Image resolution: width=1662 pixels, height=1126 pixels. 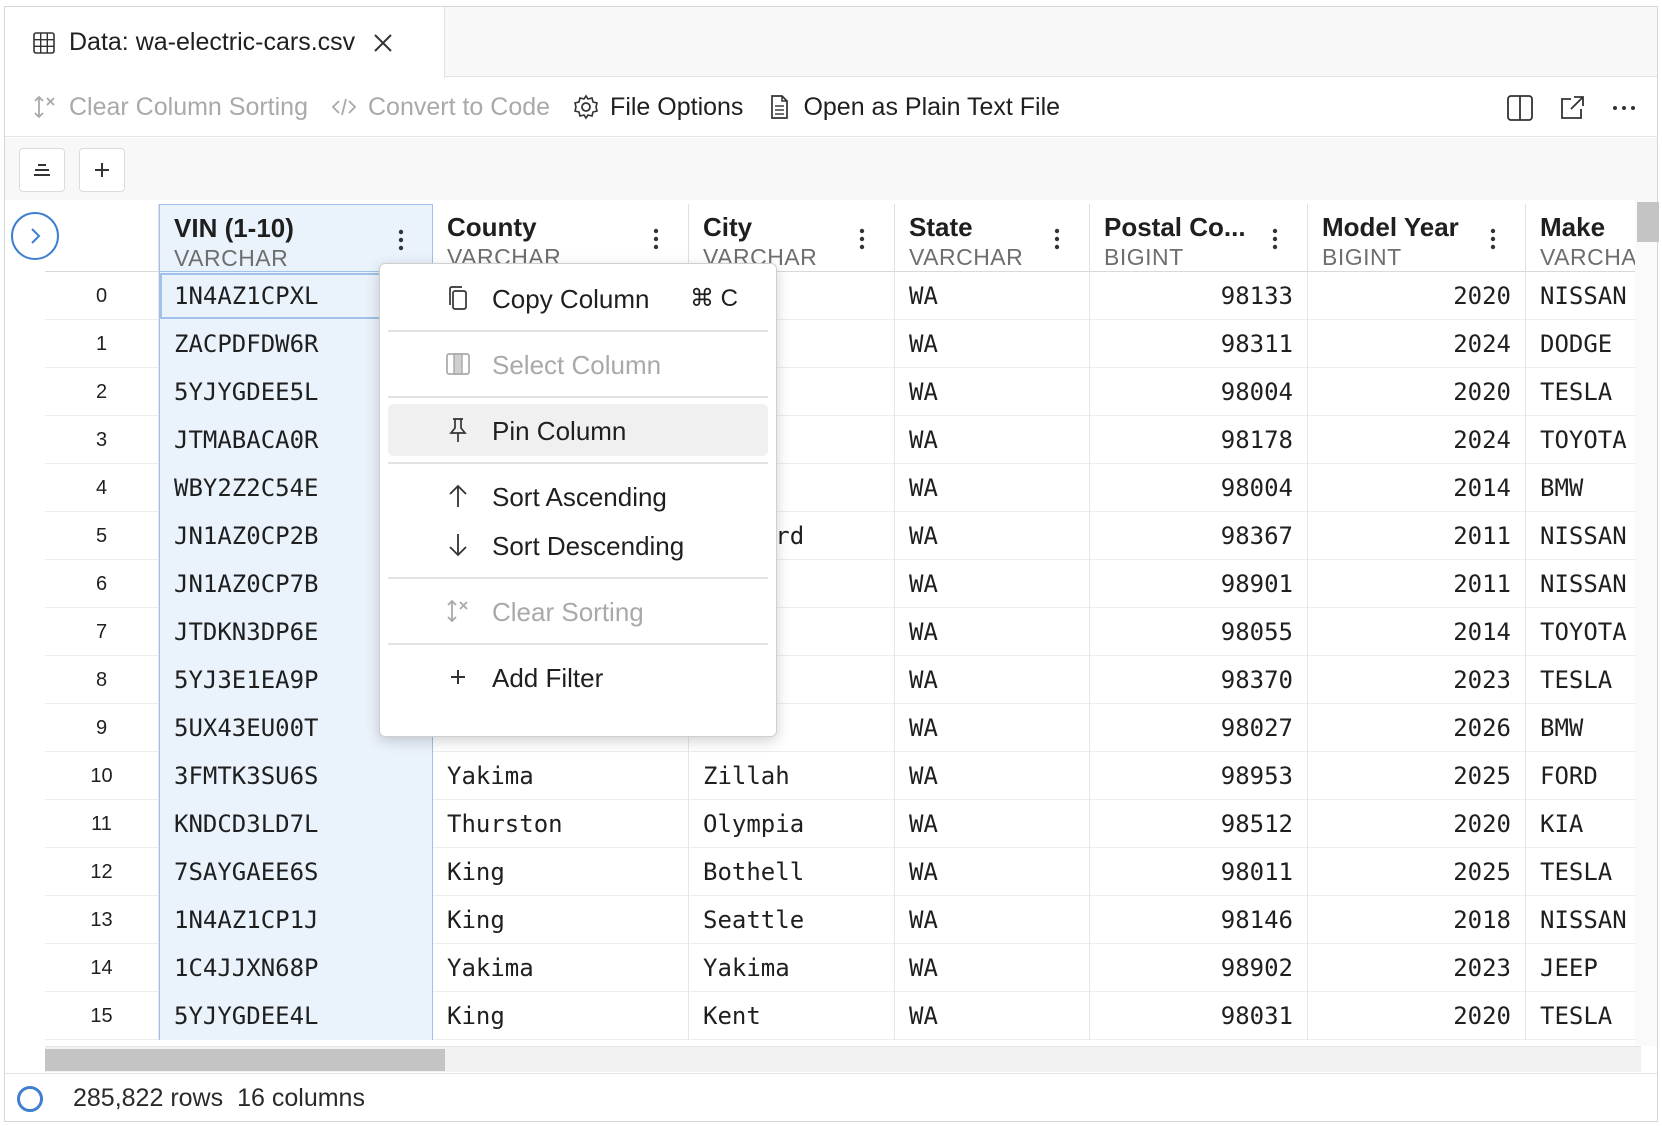 I want to click on table-row: 14 1C4JJXN68P Yakima Yakima WA 98902 2023 JEEP, so click(x=843, y=968).